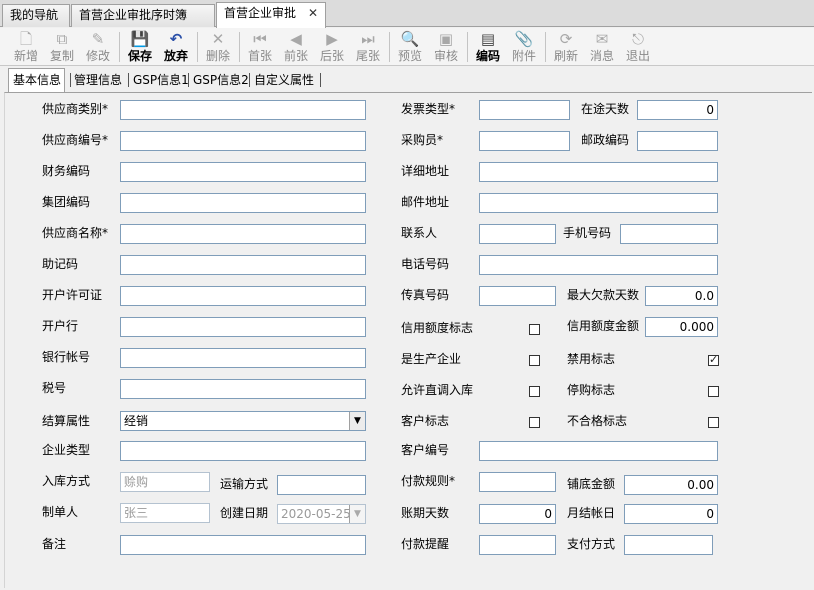 The width and height of the screenshot is (814, 590). I want to click on mnemonic-input, so click(243, 265).